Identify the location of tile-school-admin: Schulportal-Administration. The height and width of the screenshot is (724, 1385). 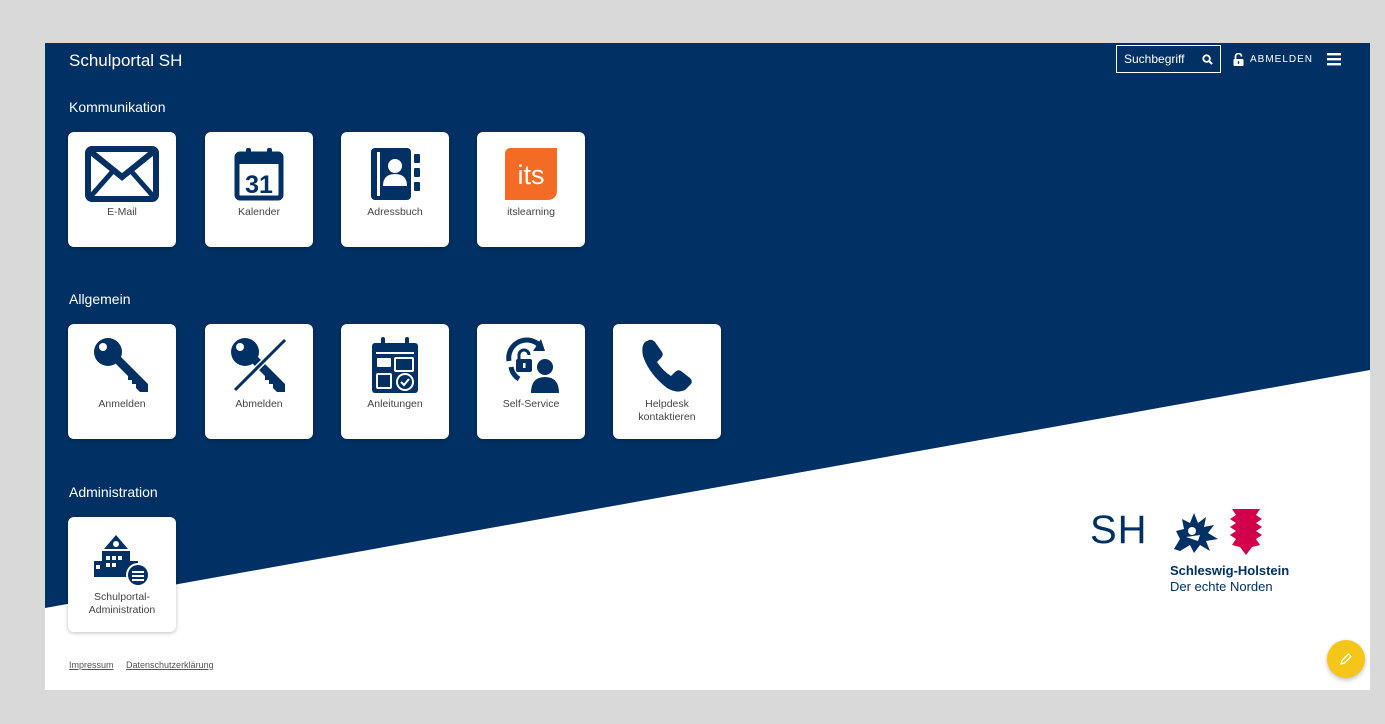
(122, 574).